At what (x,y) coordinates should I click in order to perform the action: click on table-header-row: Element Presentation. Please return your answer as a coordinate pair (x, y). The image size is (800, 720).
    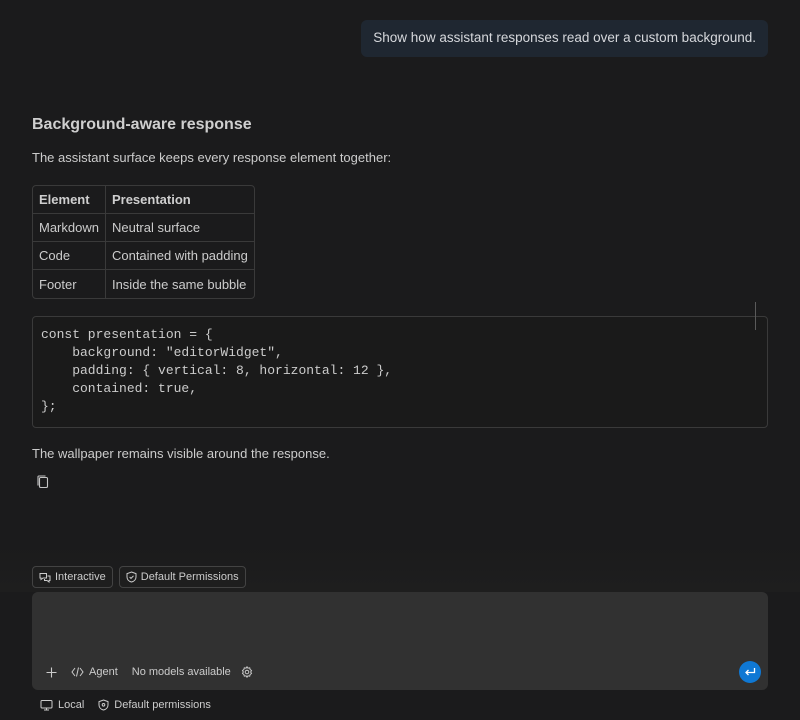
    Looking at the image, I should click on (143, 200).